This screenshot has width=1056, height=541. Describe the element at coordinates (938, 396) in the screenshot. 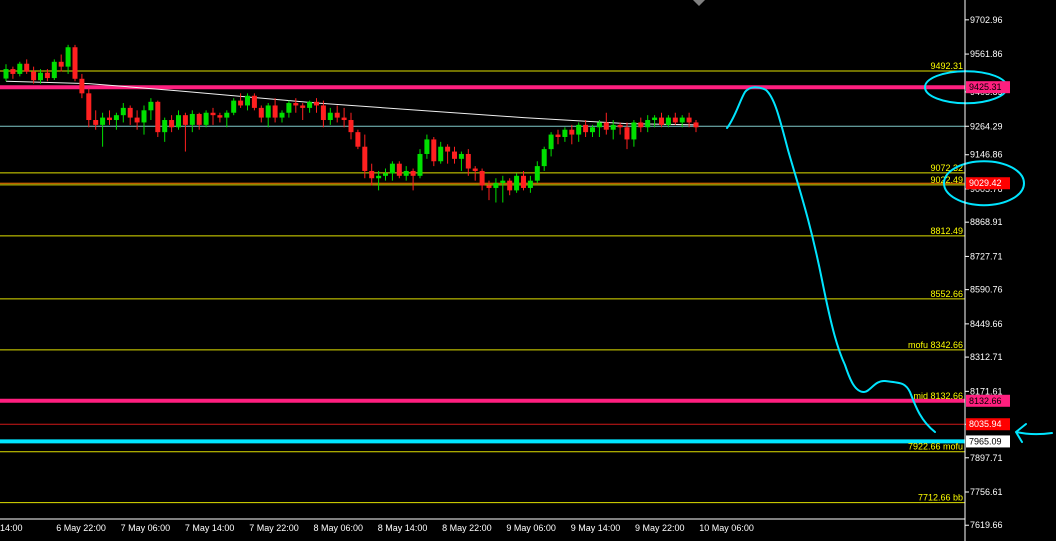

I see `level-label-9: mid 8132.66` at that location.